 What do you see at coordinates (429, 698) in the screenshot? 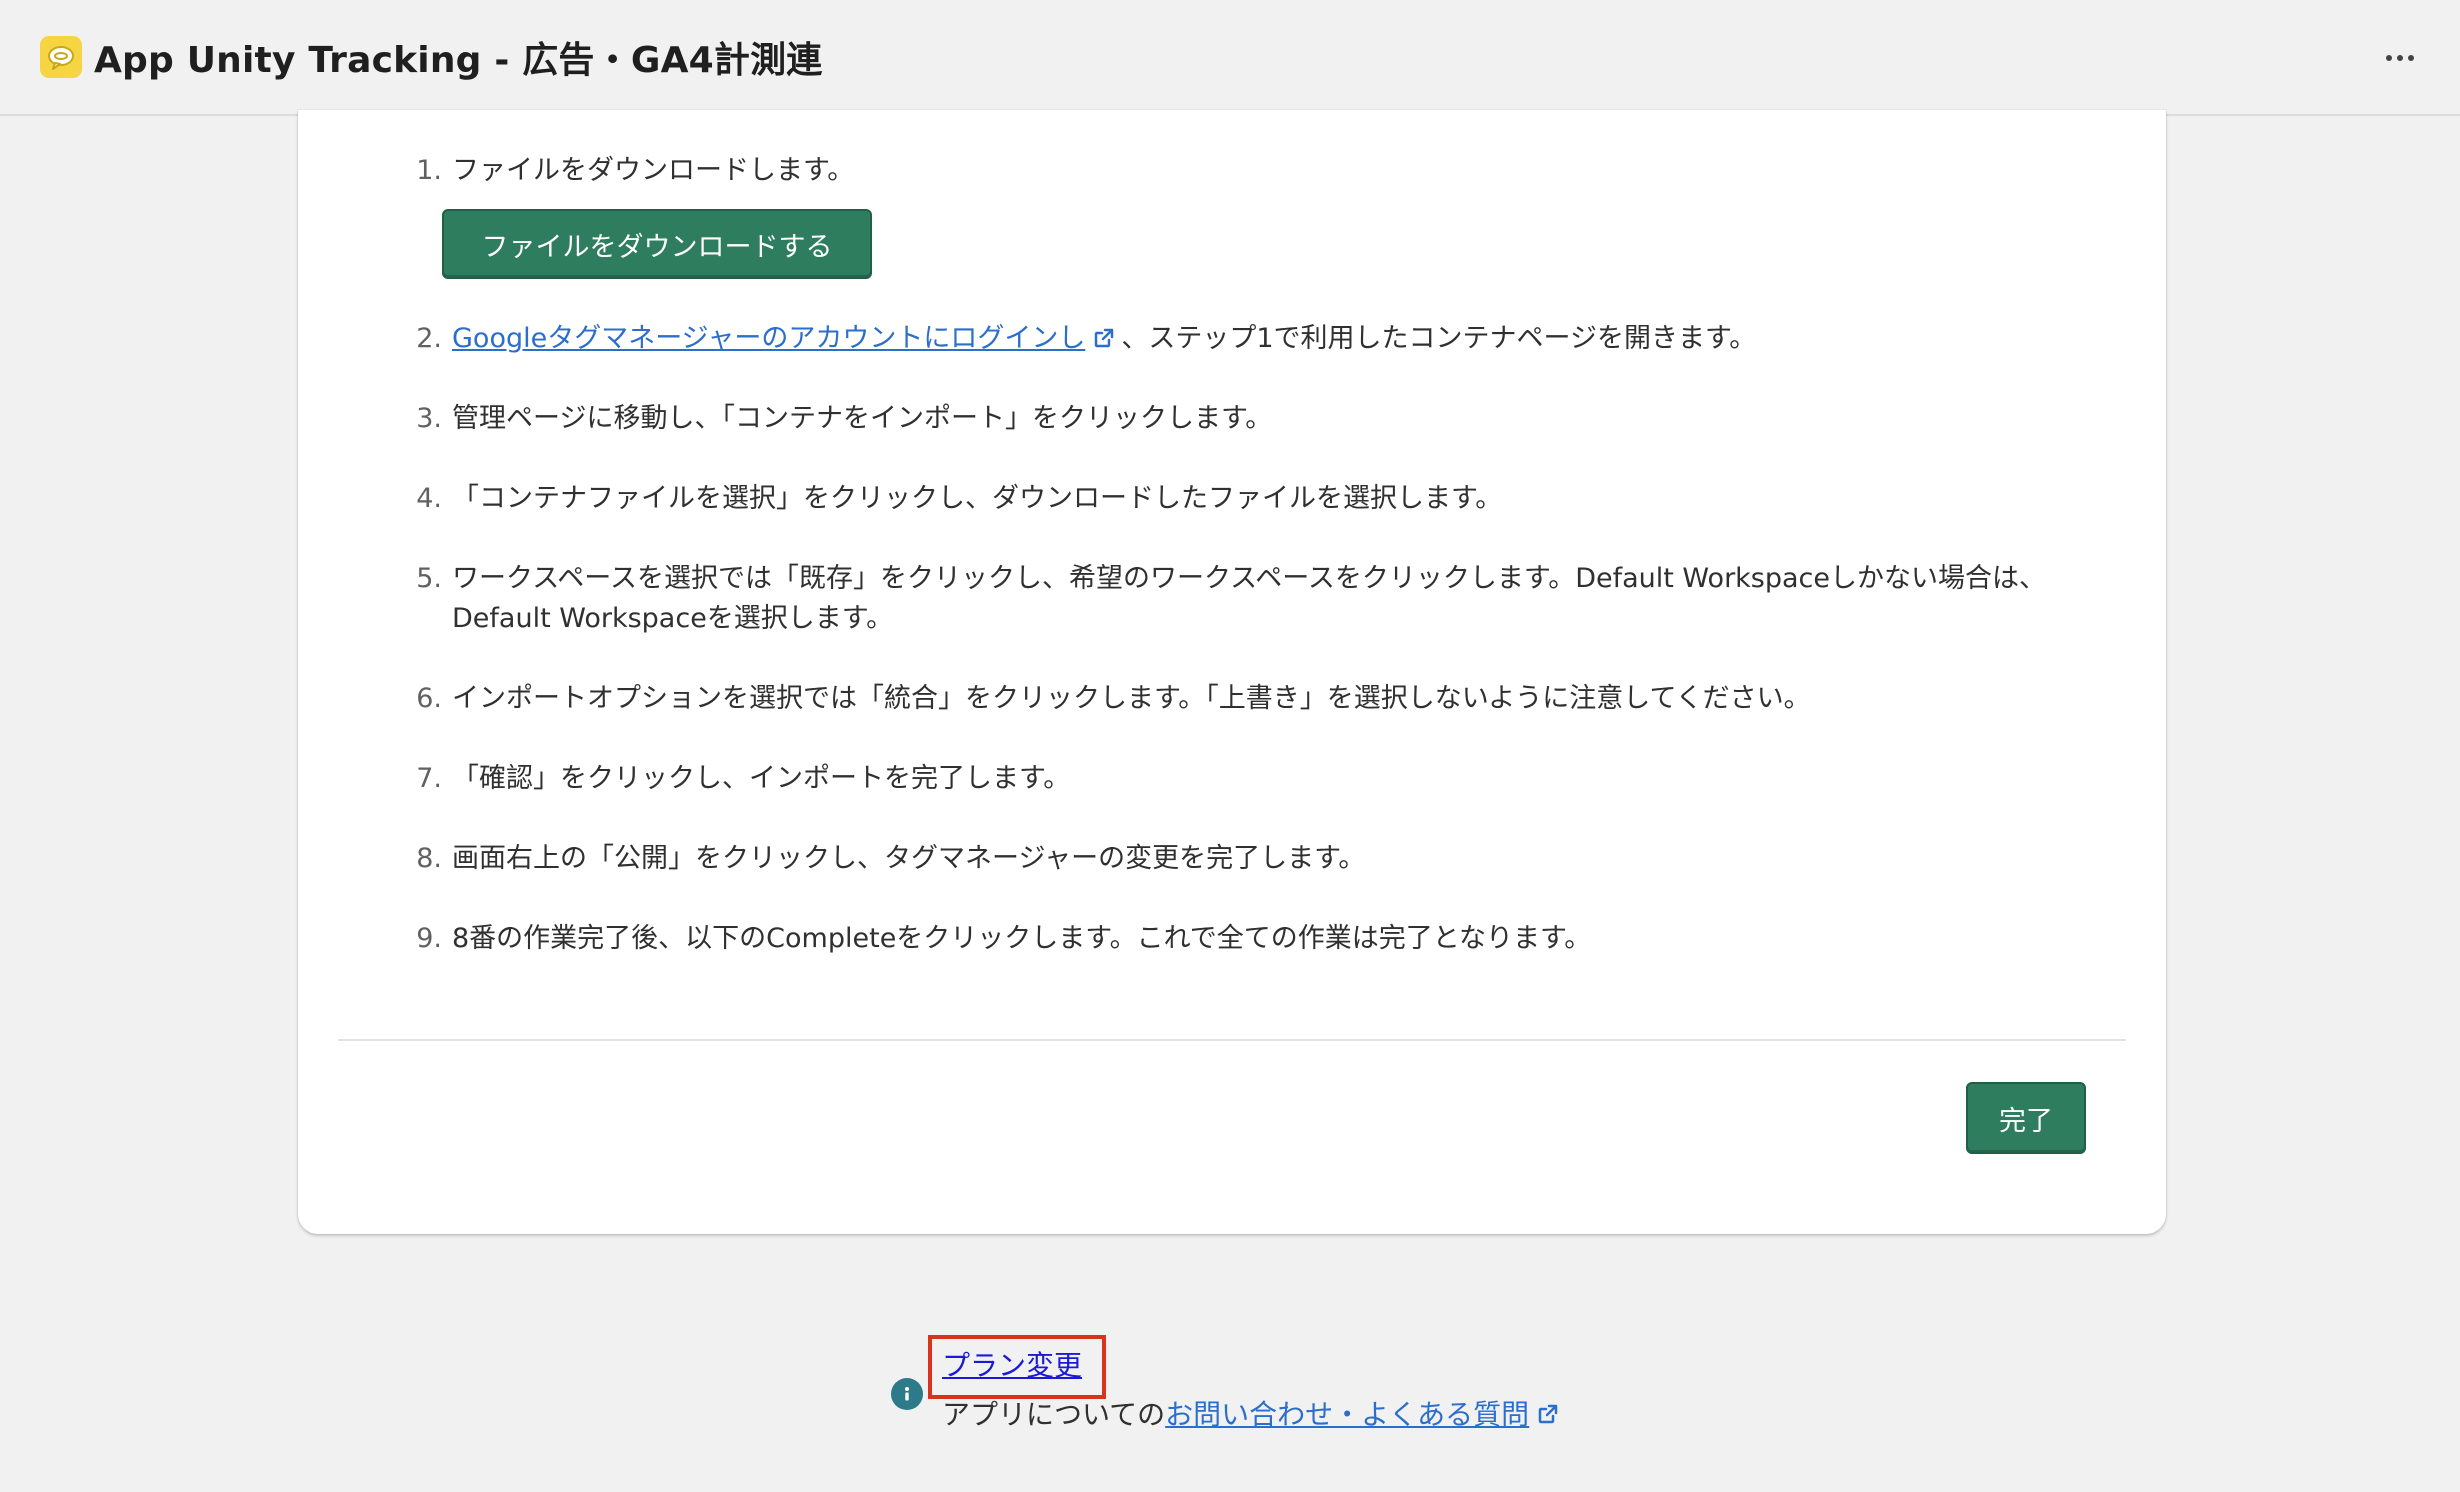
I see `step-number: 6.` at bounding box center [429, 698].